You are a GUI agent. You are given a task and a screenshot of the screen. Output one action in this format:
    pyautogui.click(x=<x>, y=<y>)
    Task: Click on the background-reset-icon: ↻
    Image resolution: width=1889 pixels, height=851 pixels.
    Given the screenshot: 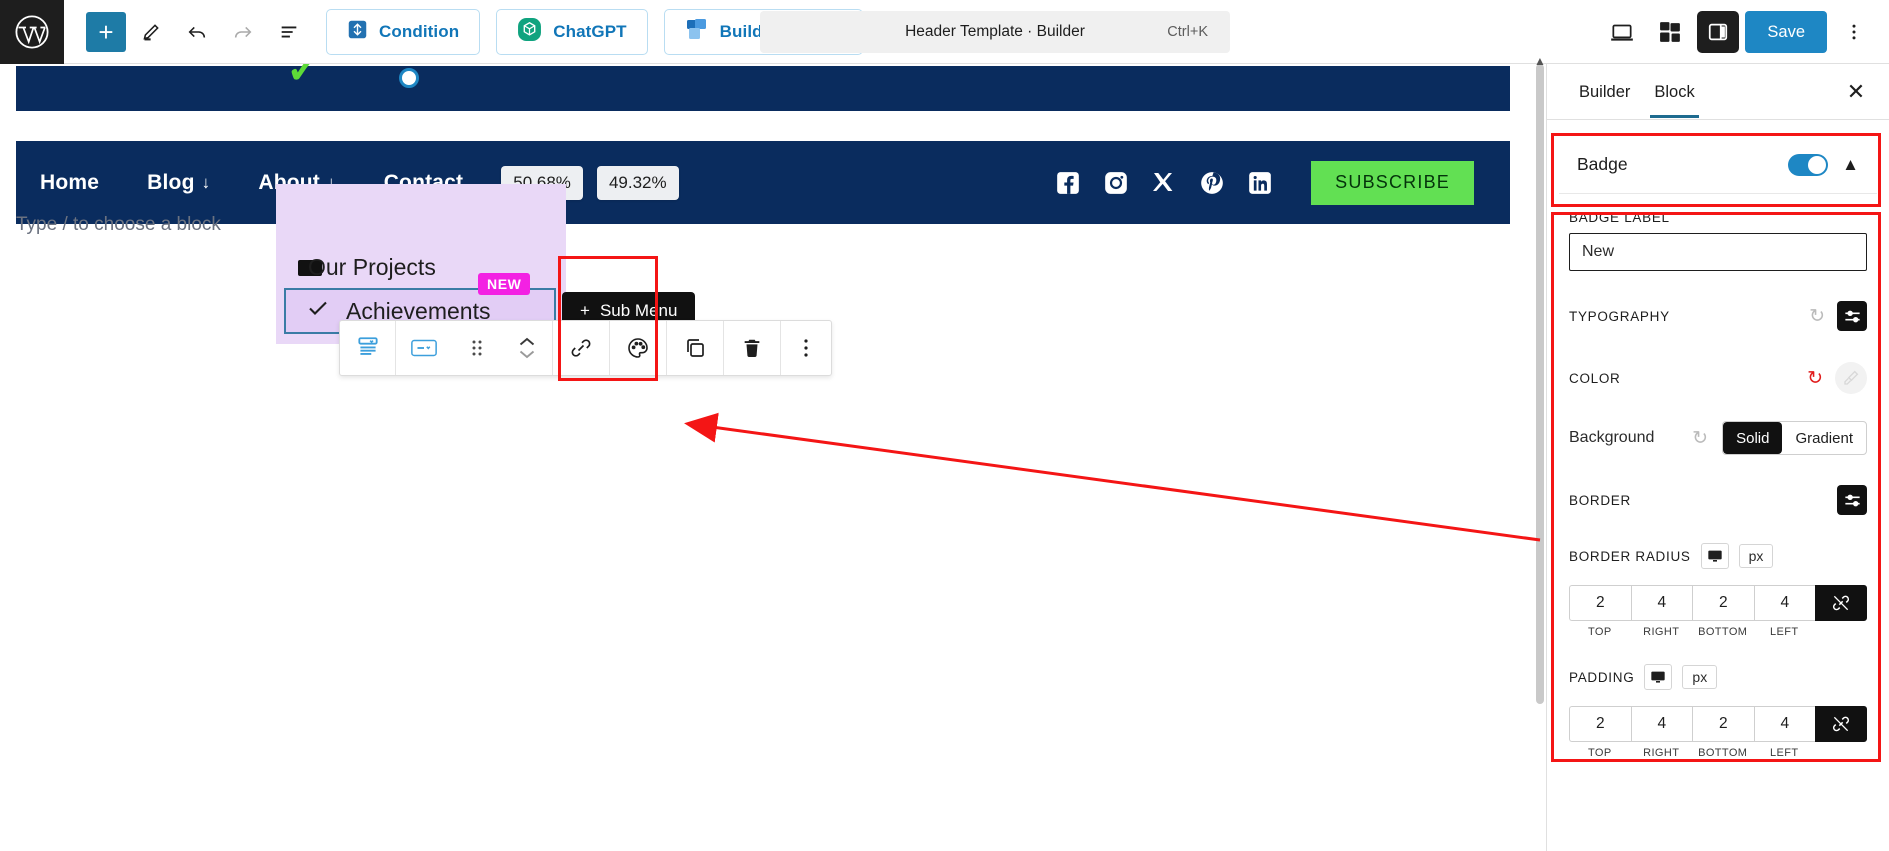 What is the action you would take?
    pyautogui.click(x=1700, y=438)
    